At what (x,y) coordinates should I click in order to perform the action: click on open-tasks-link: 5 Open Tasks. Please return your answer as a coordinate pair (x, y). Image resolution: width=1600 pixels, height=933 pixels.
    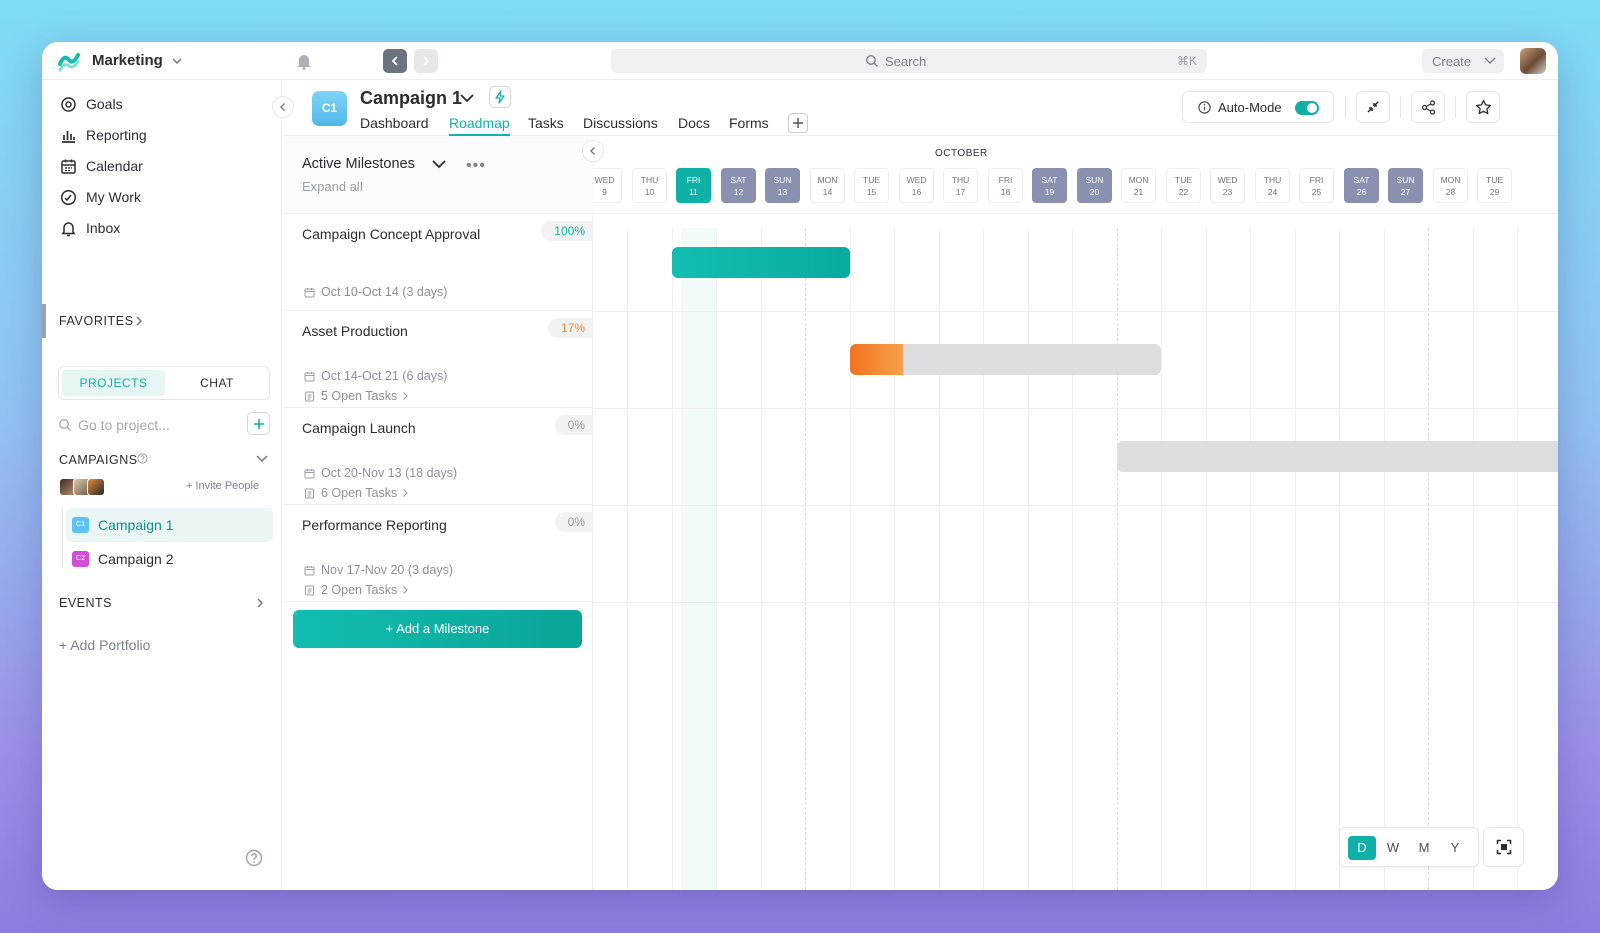
    Looking at the image, I should click on (359, 396).